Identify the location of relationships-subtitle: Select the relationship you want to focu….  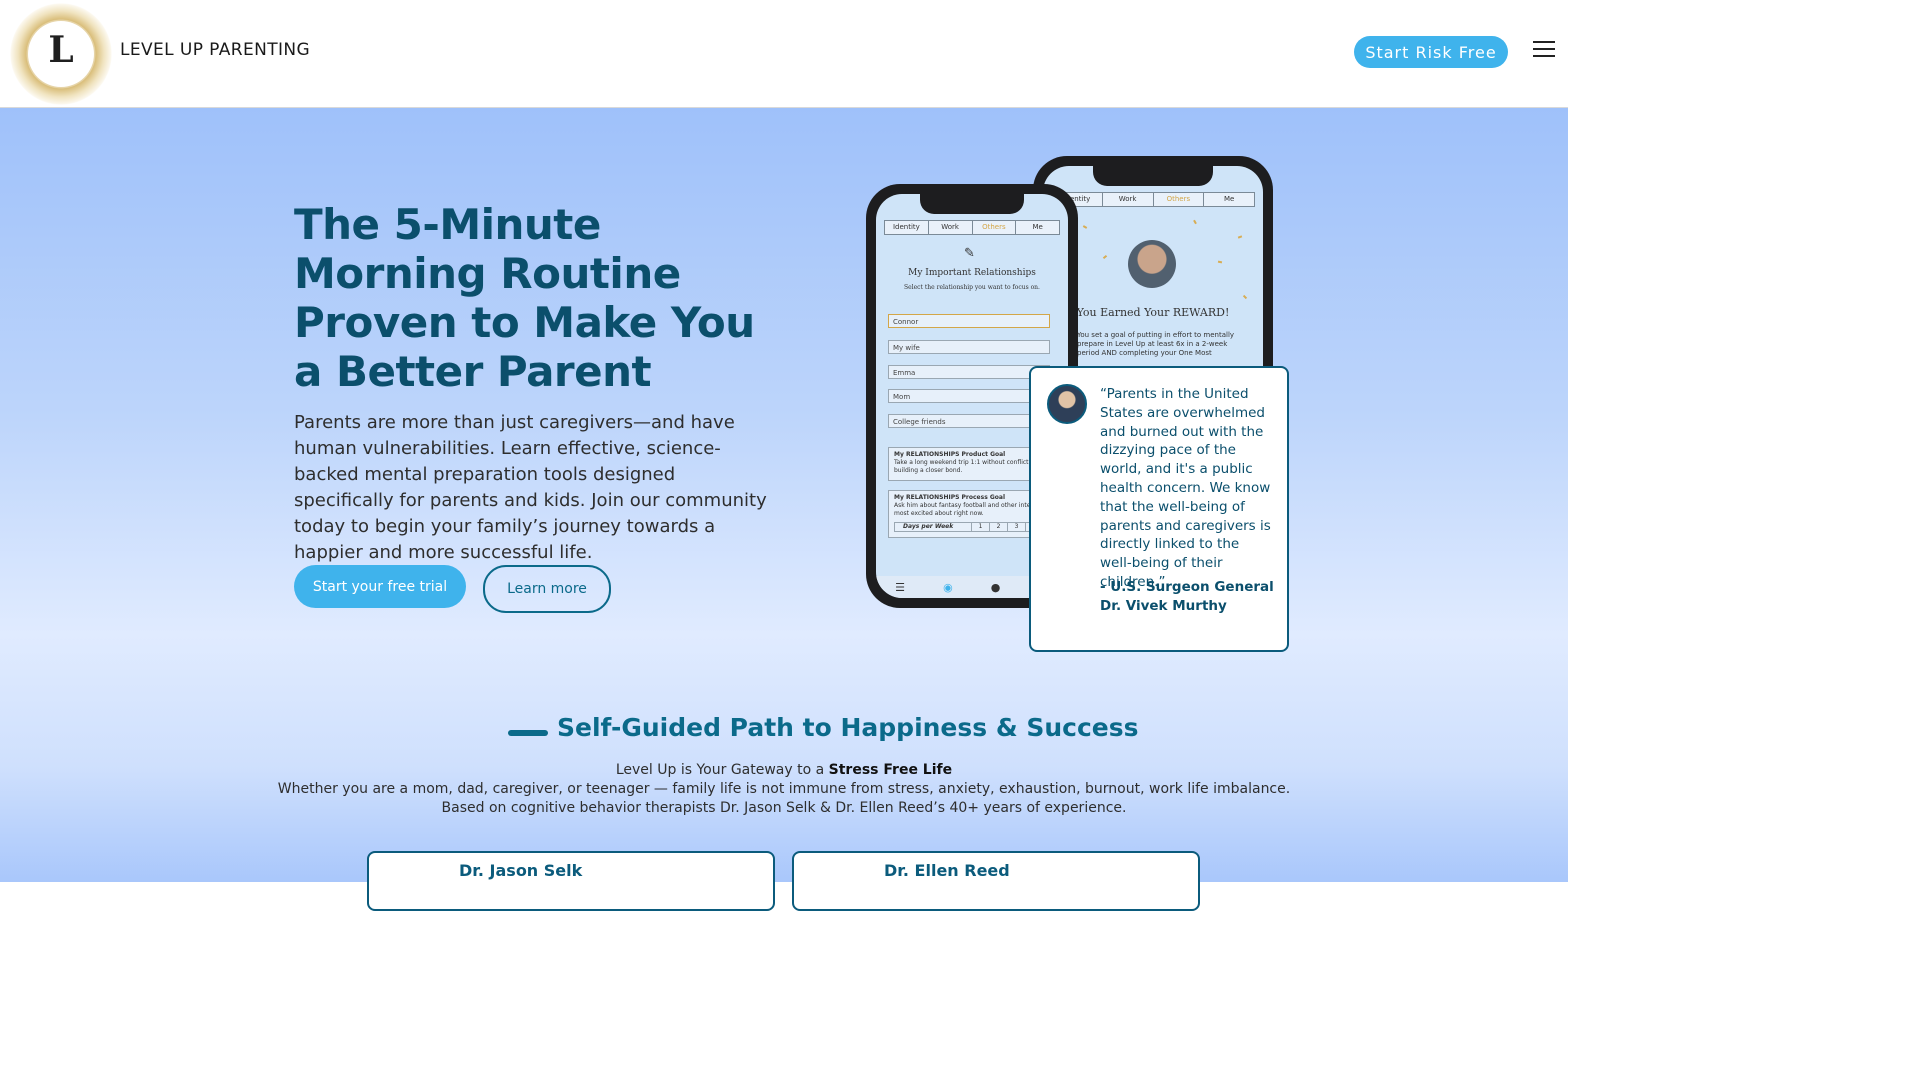
(972, 287).